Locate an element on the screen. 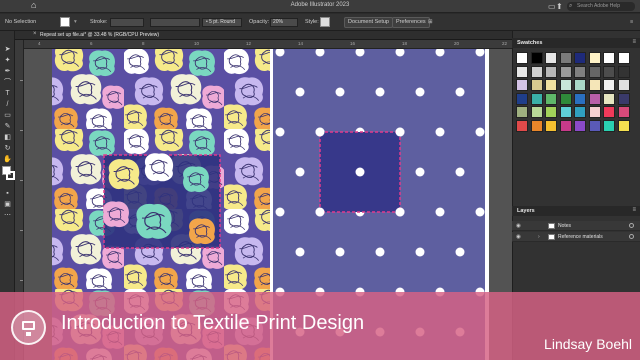 This screenshot has width=640, height=360. opacity-label: Opacity: is located at coordinates (259, 22).